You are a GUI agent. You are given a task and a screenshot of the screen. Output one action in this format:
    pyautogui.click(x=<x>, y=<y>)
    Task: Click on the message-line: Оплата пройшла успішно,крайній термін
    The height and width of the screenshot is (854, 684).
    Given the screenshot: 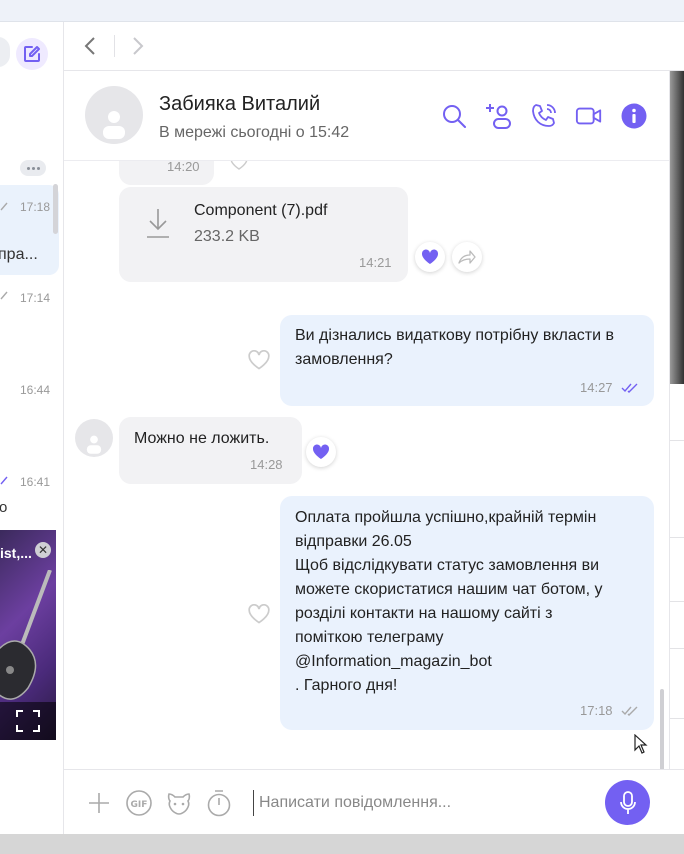 What is the action you would take?
    pyautogui.click(x=446, y=517)
    